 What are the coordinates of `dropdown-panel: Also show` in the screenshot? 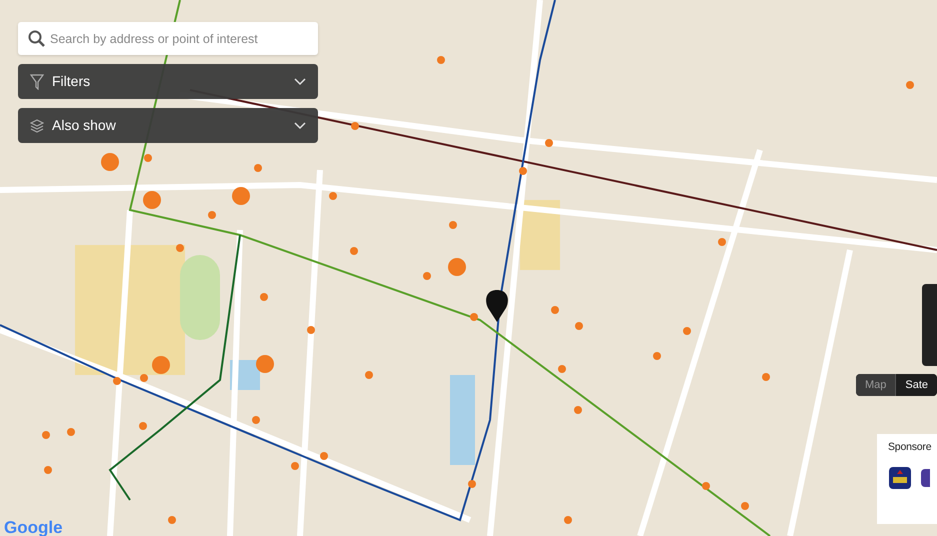 It's located at (168, 125).